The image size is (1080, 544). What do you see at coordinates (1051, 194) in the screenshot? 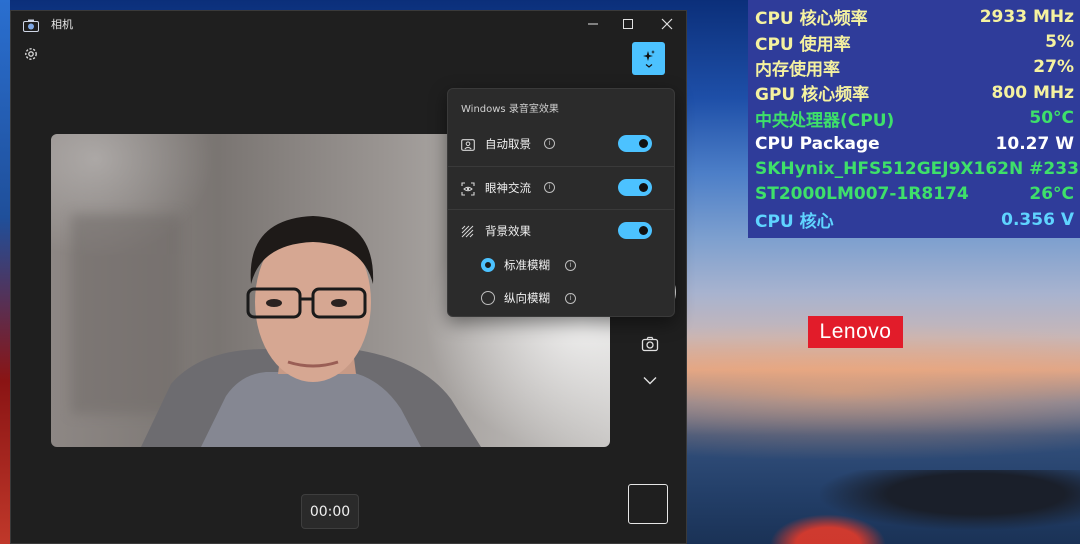
I see `monitor-value: 26°C` at bounding box center [1051, 194].